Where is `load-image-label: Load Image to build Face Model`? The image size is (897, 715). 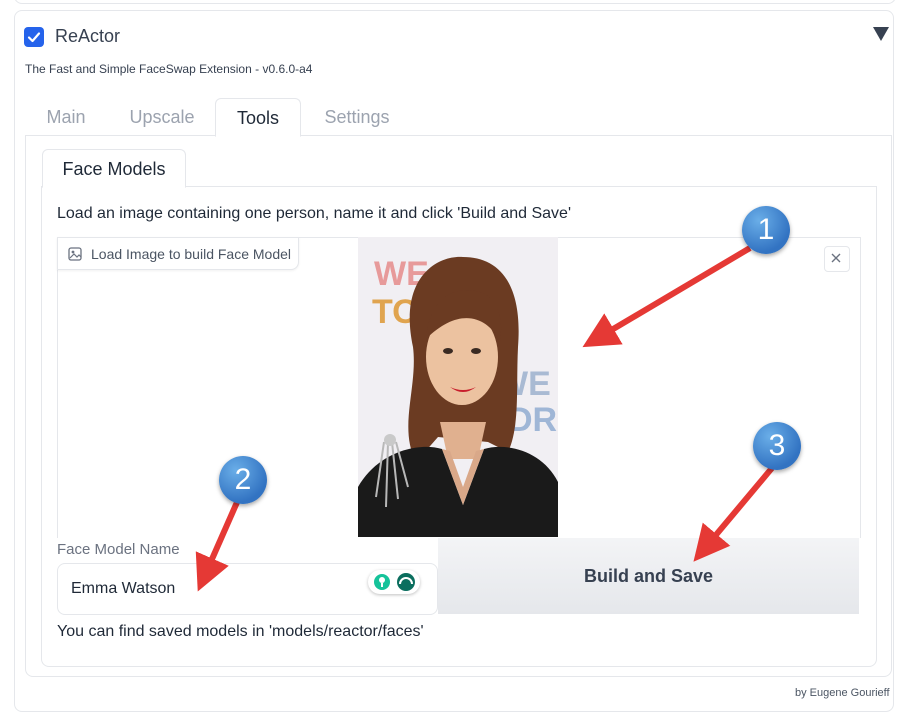
load-image-label: Load Image to build Face Model is located at coordinates (191, 254).